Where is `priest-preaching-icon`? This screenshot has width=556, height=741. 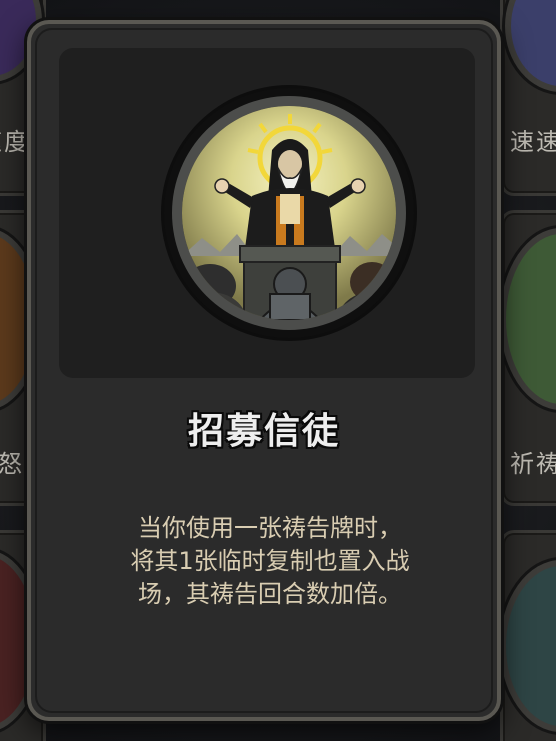
priest-preaching-icon is located at coordinates (289, 213).